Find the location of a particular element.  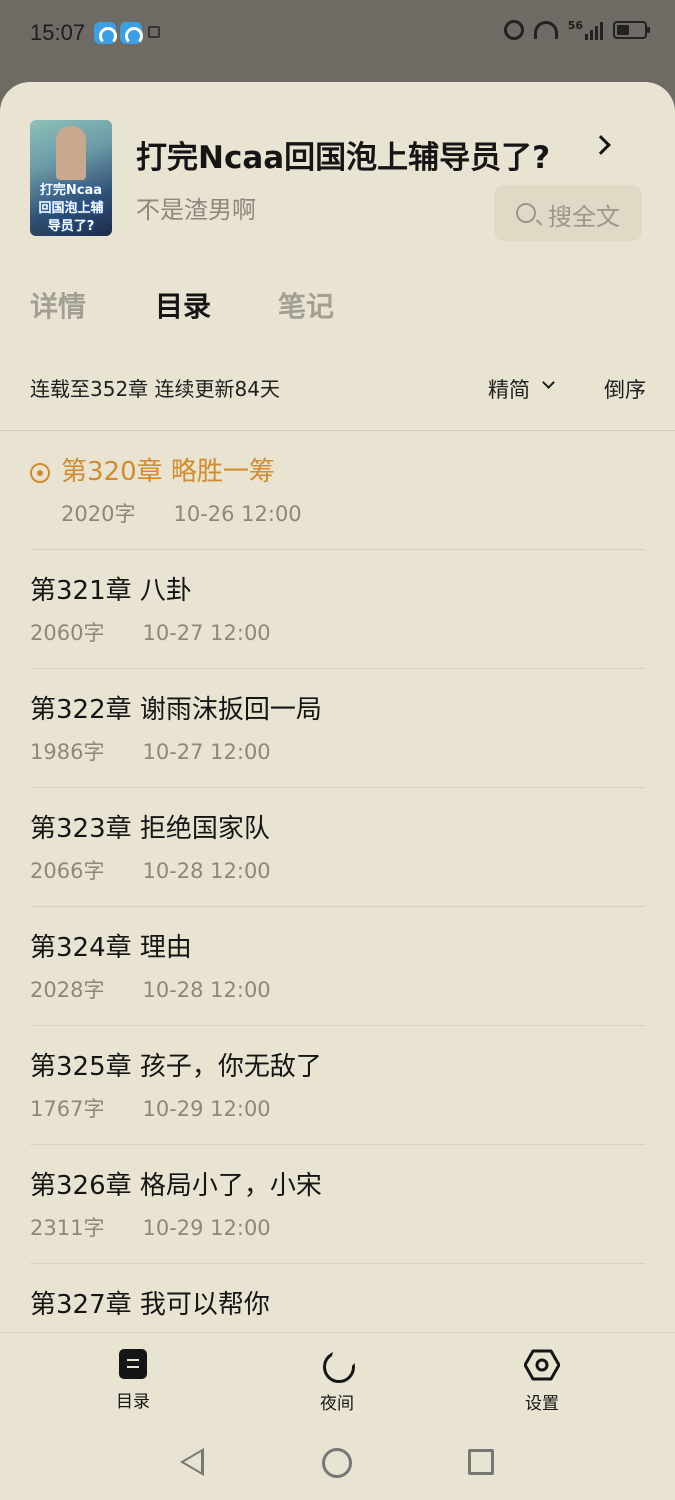

status-icons: 56 is located at coordinates (576, 29).